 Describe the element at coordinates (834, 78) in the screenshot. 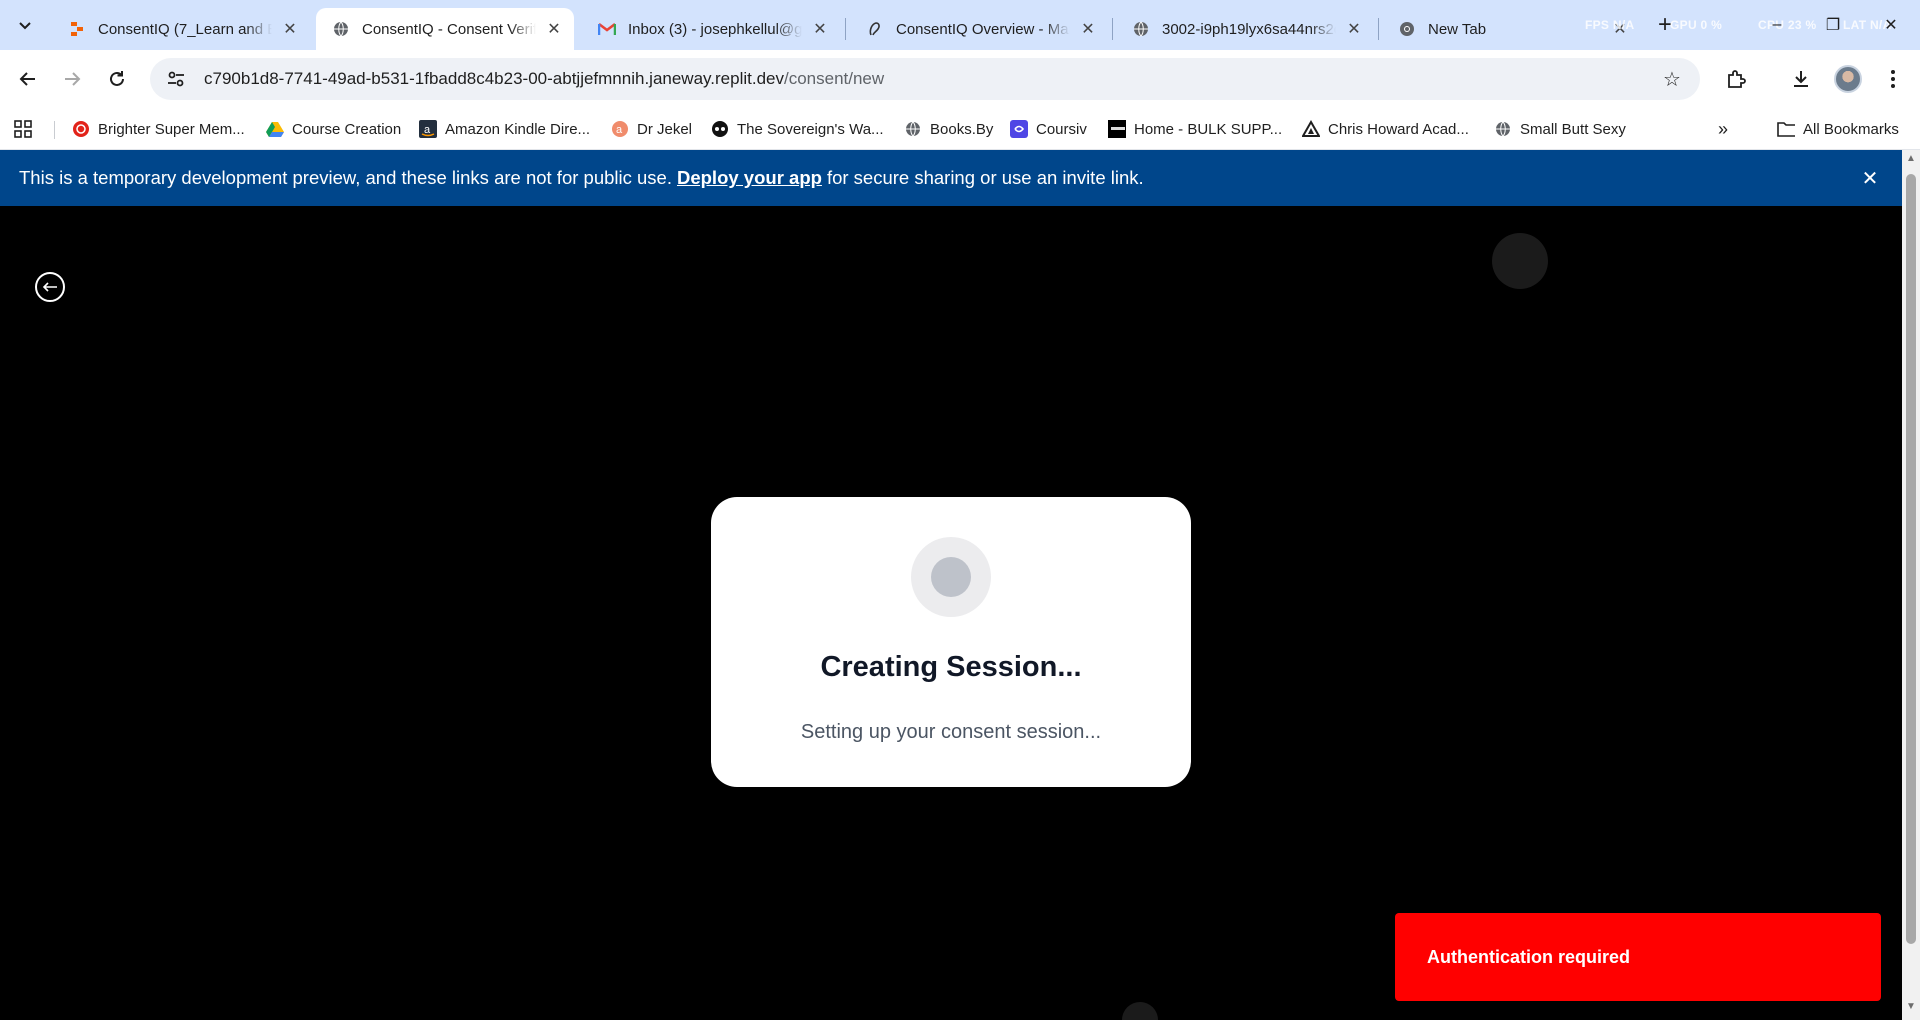

I see `url-path: /consent/new` at that location.